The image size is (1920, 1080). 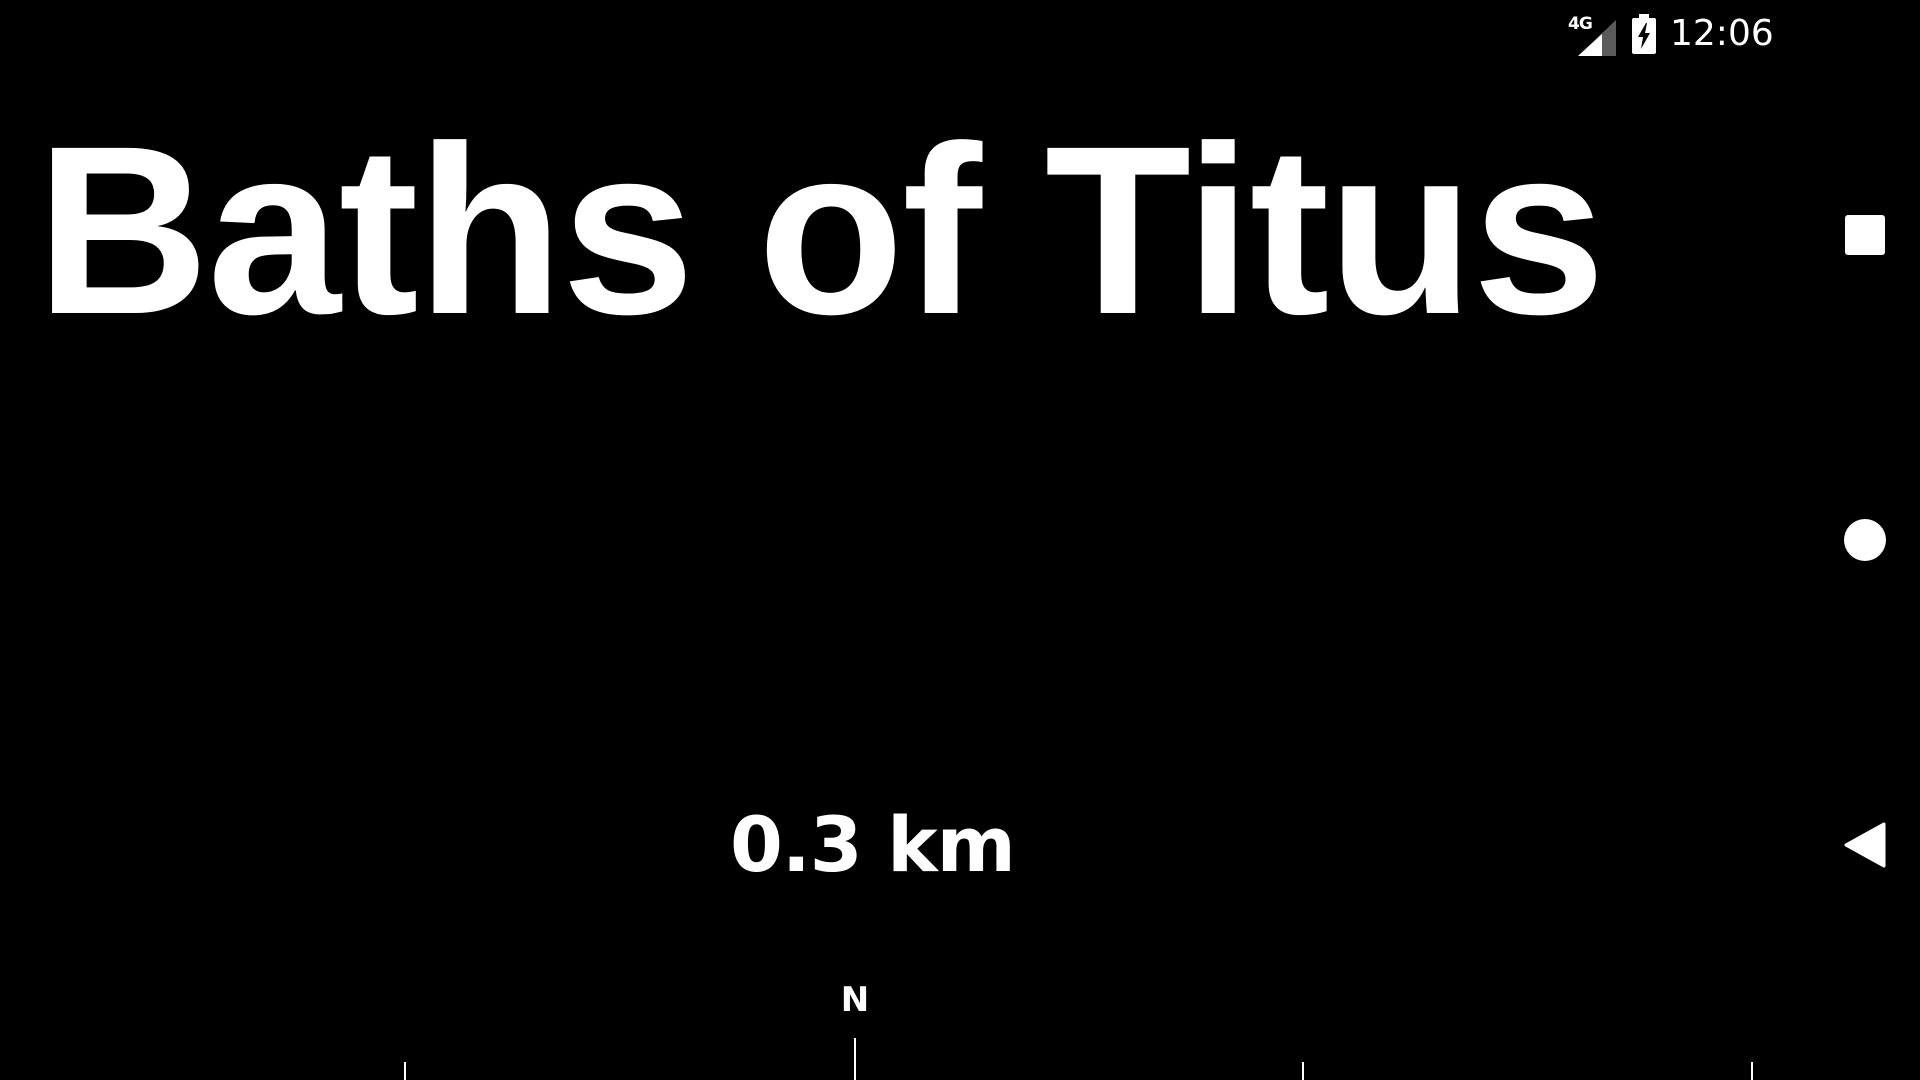 I want to click on compass-north-tick, so click(x=855, y=1059).